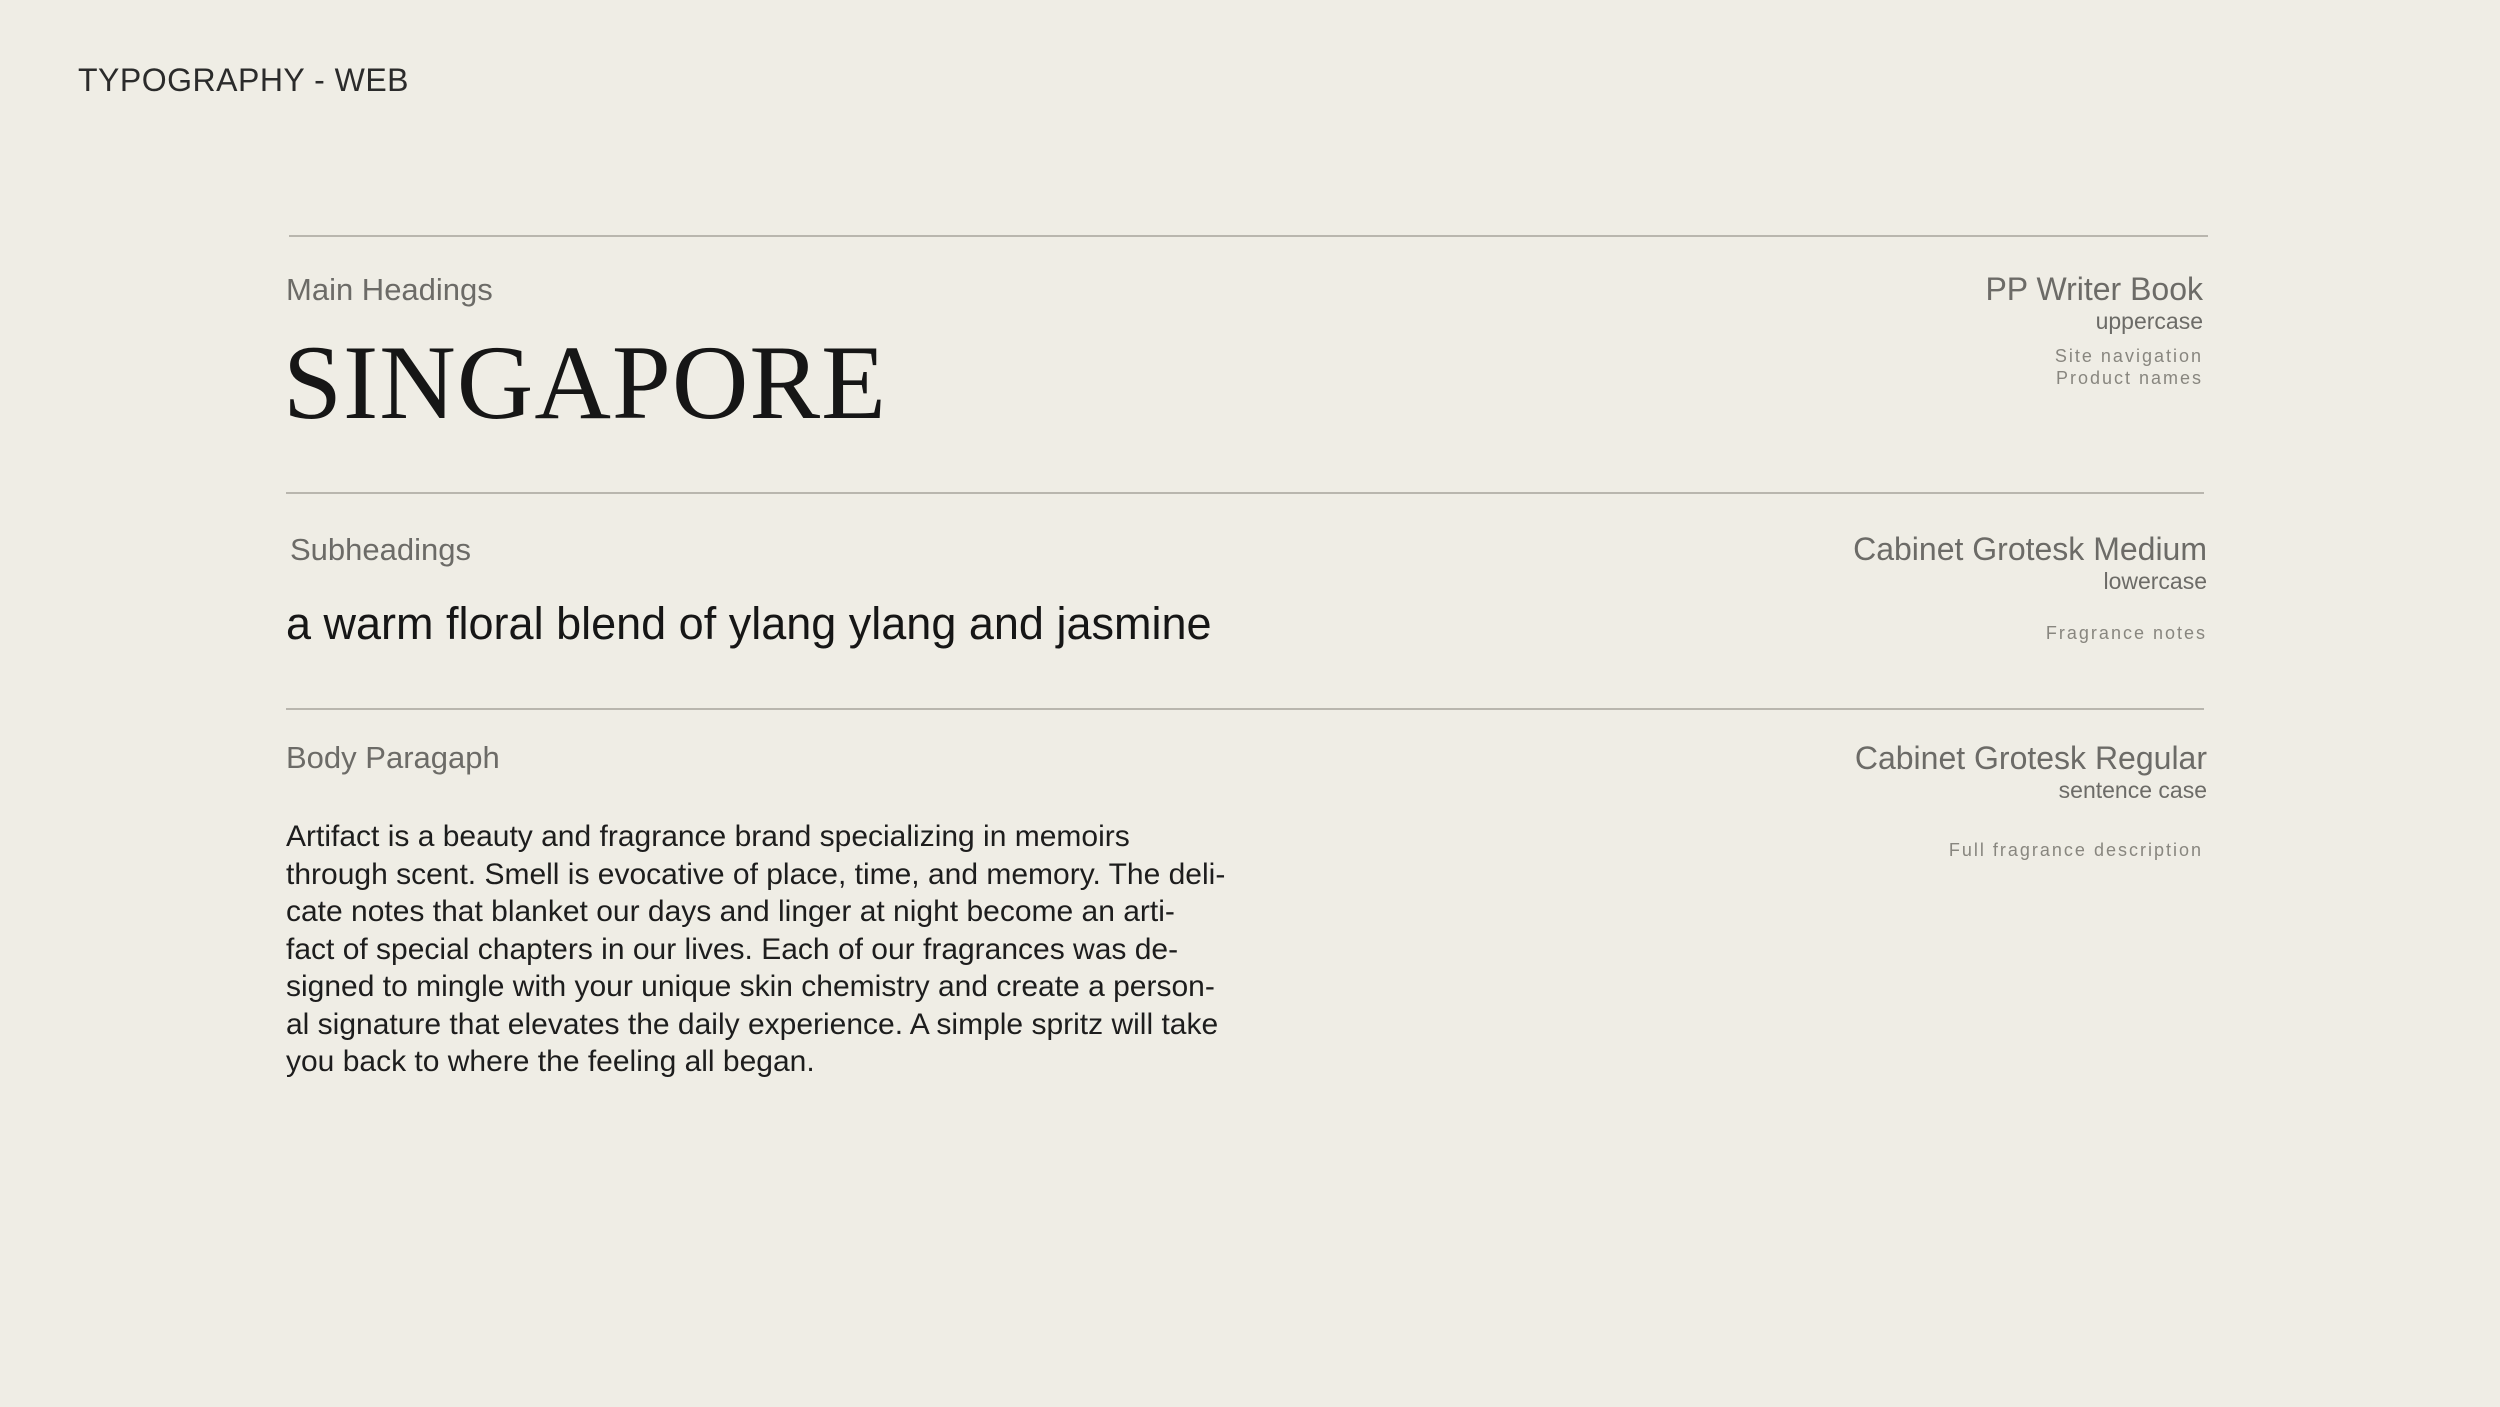 The height and width of the screenshot is (1407, 2500). I want to click on main-heading-usage: Site navigation Product names, so click(2129, 367).